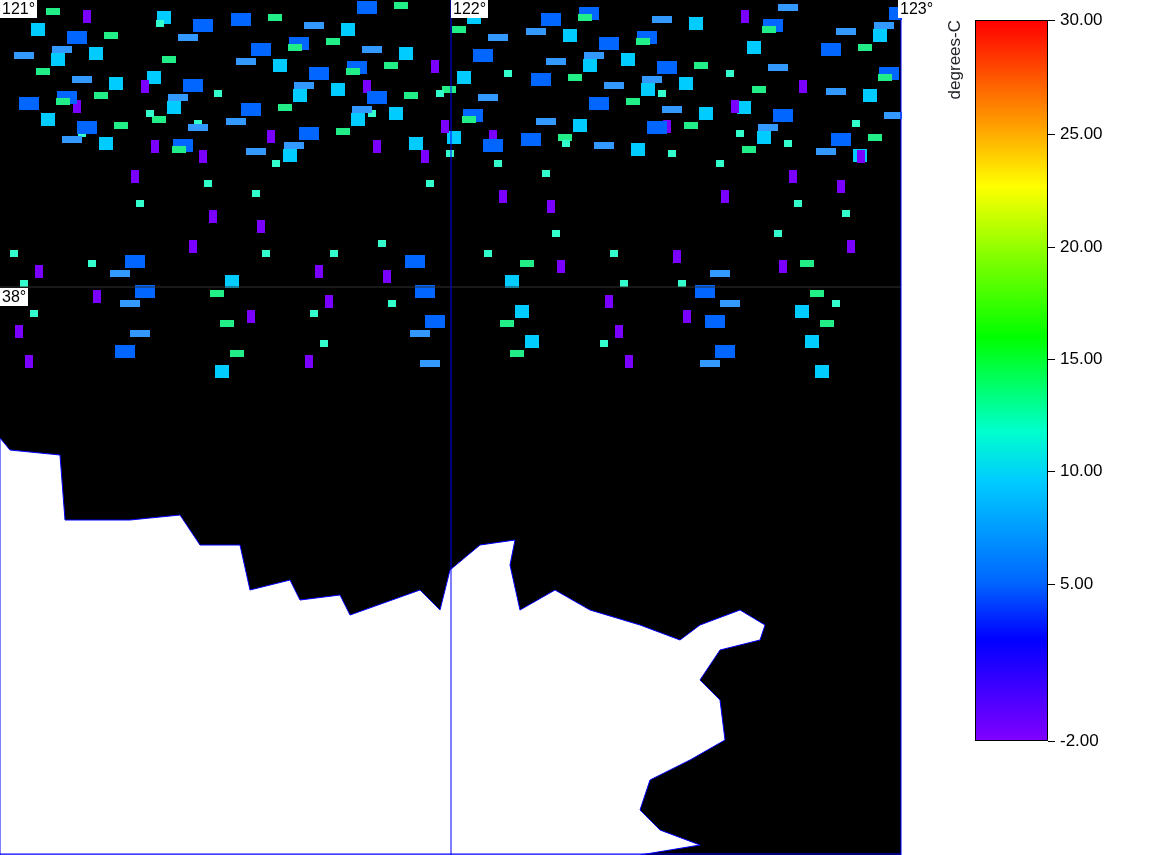  I want to click on scale-tick-label: 15.00, so click(1081, 359).